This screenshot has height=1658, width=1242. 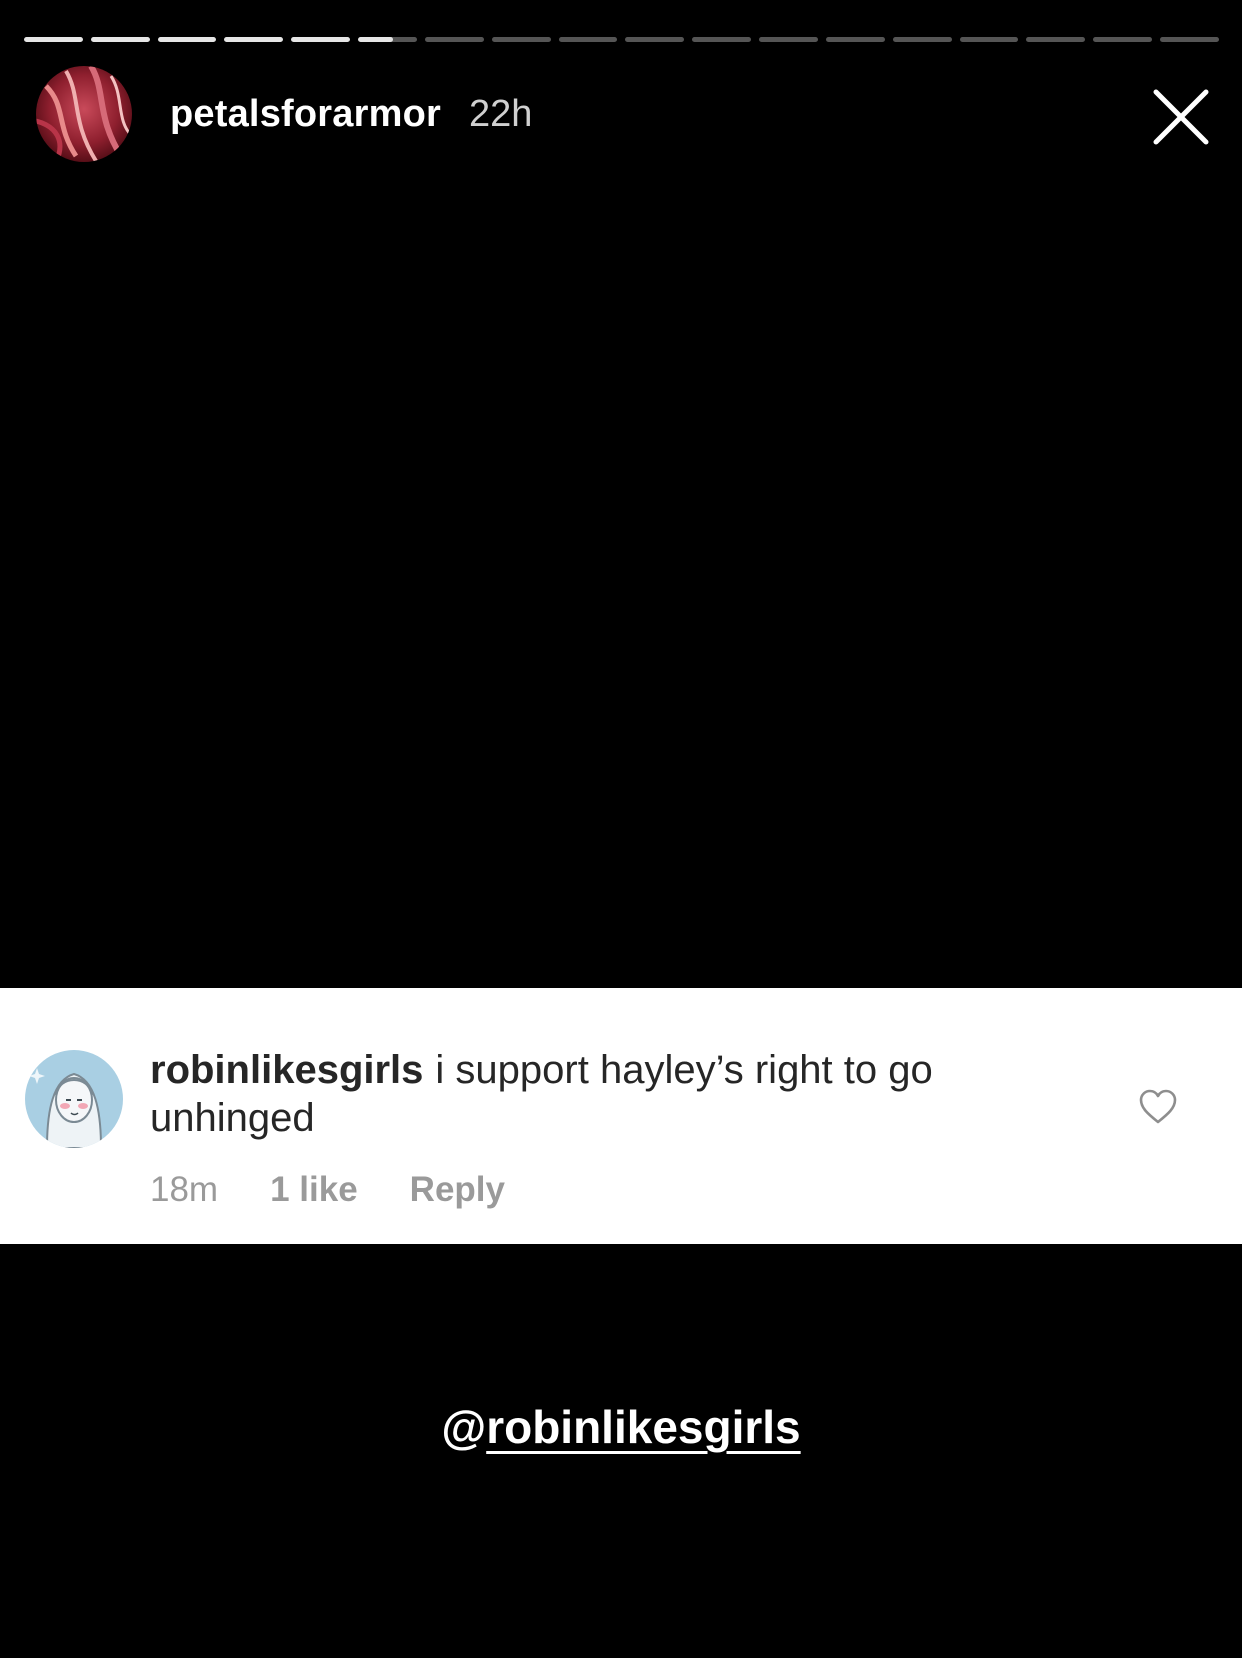 I want to click on comment-likes: 1 like, so click(x=314, y=1190).